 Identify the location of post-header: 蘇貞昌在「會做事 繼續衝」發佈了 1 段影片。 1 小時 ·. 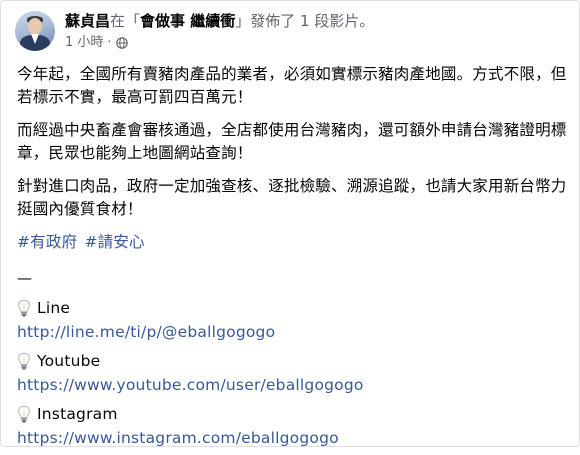
(194, 31).